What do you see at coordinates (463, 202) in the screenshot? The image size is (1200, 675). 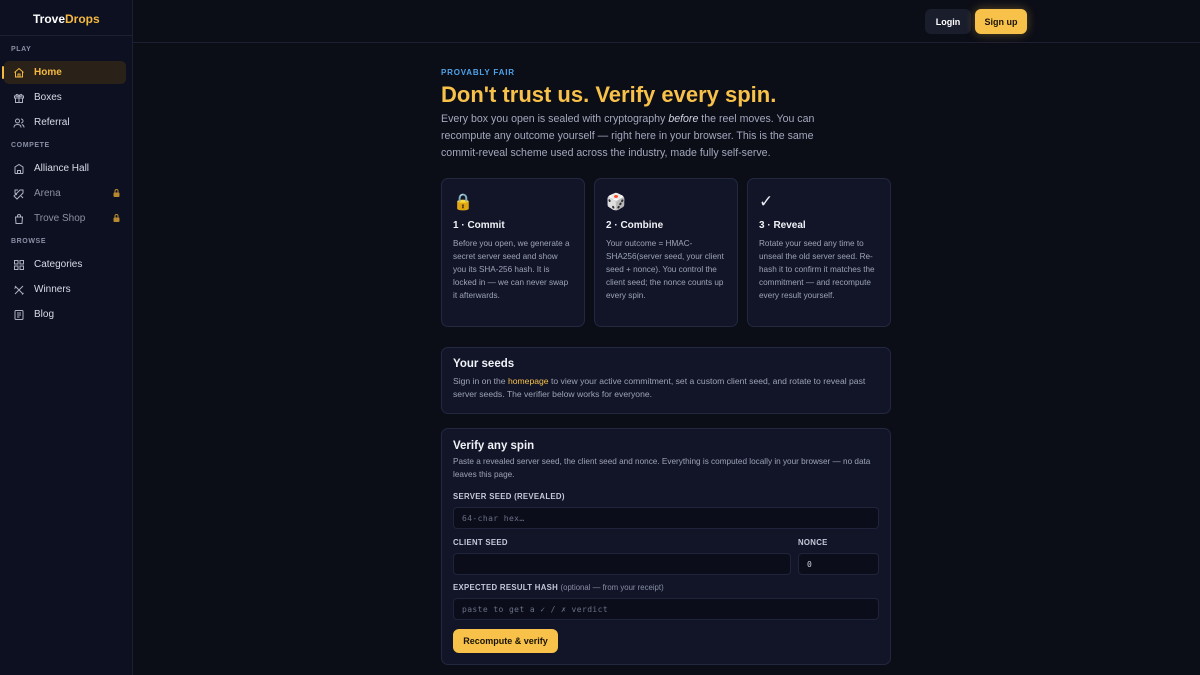 I see `lock-icon: 🔒` at bounding box center [463, 202].